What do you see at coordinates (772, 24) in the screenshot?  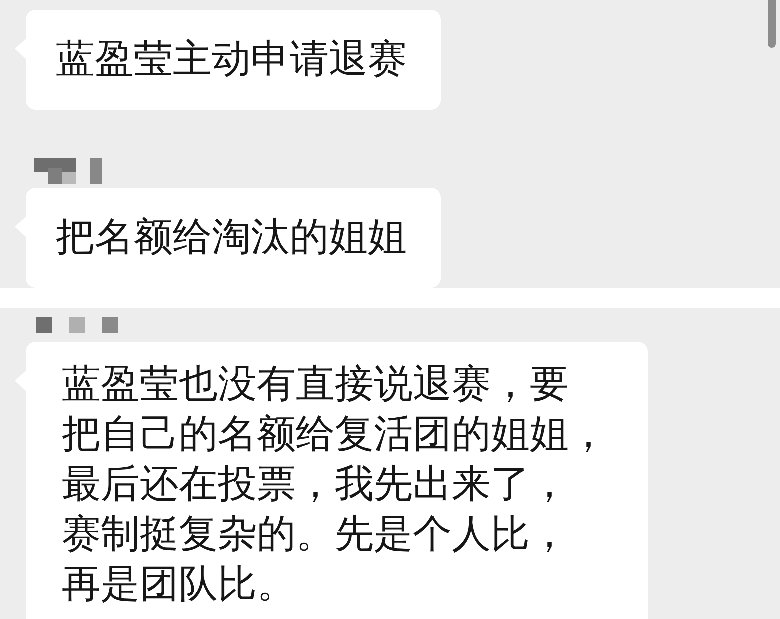 I see `scrollbar` at bounding box center [772, 24].